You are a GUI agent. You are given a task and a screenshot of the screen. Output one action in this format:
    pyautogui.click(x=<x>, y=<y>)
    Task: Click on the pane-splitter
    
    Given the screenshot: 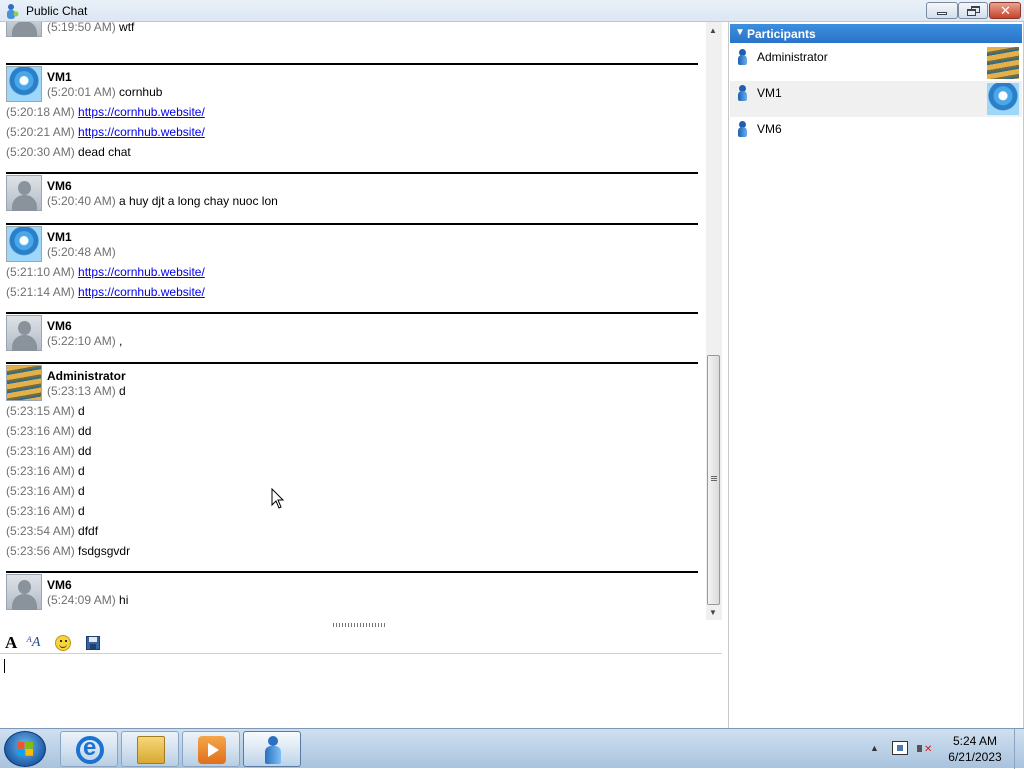 What is the action you would take?
    pyautogui.click(x=361, y=626)
    